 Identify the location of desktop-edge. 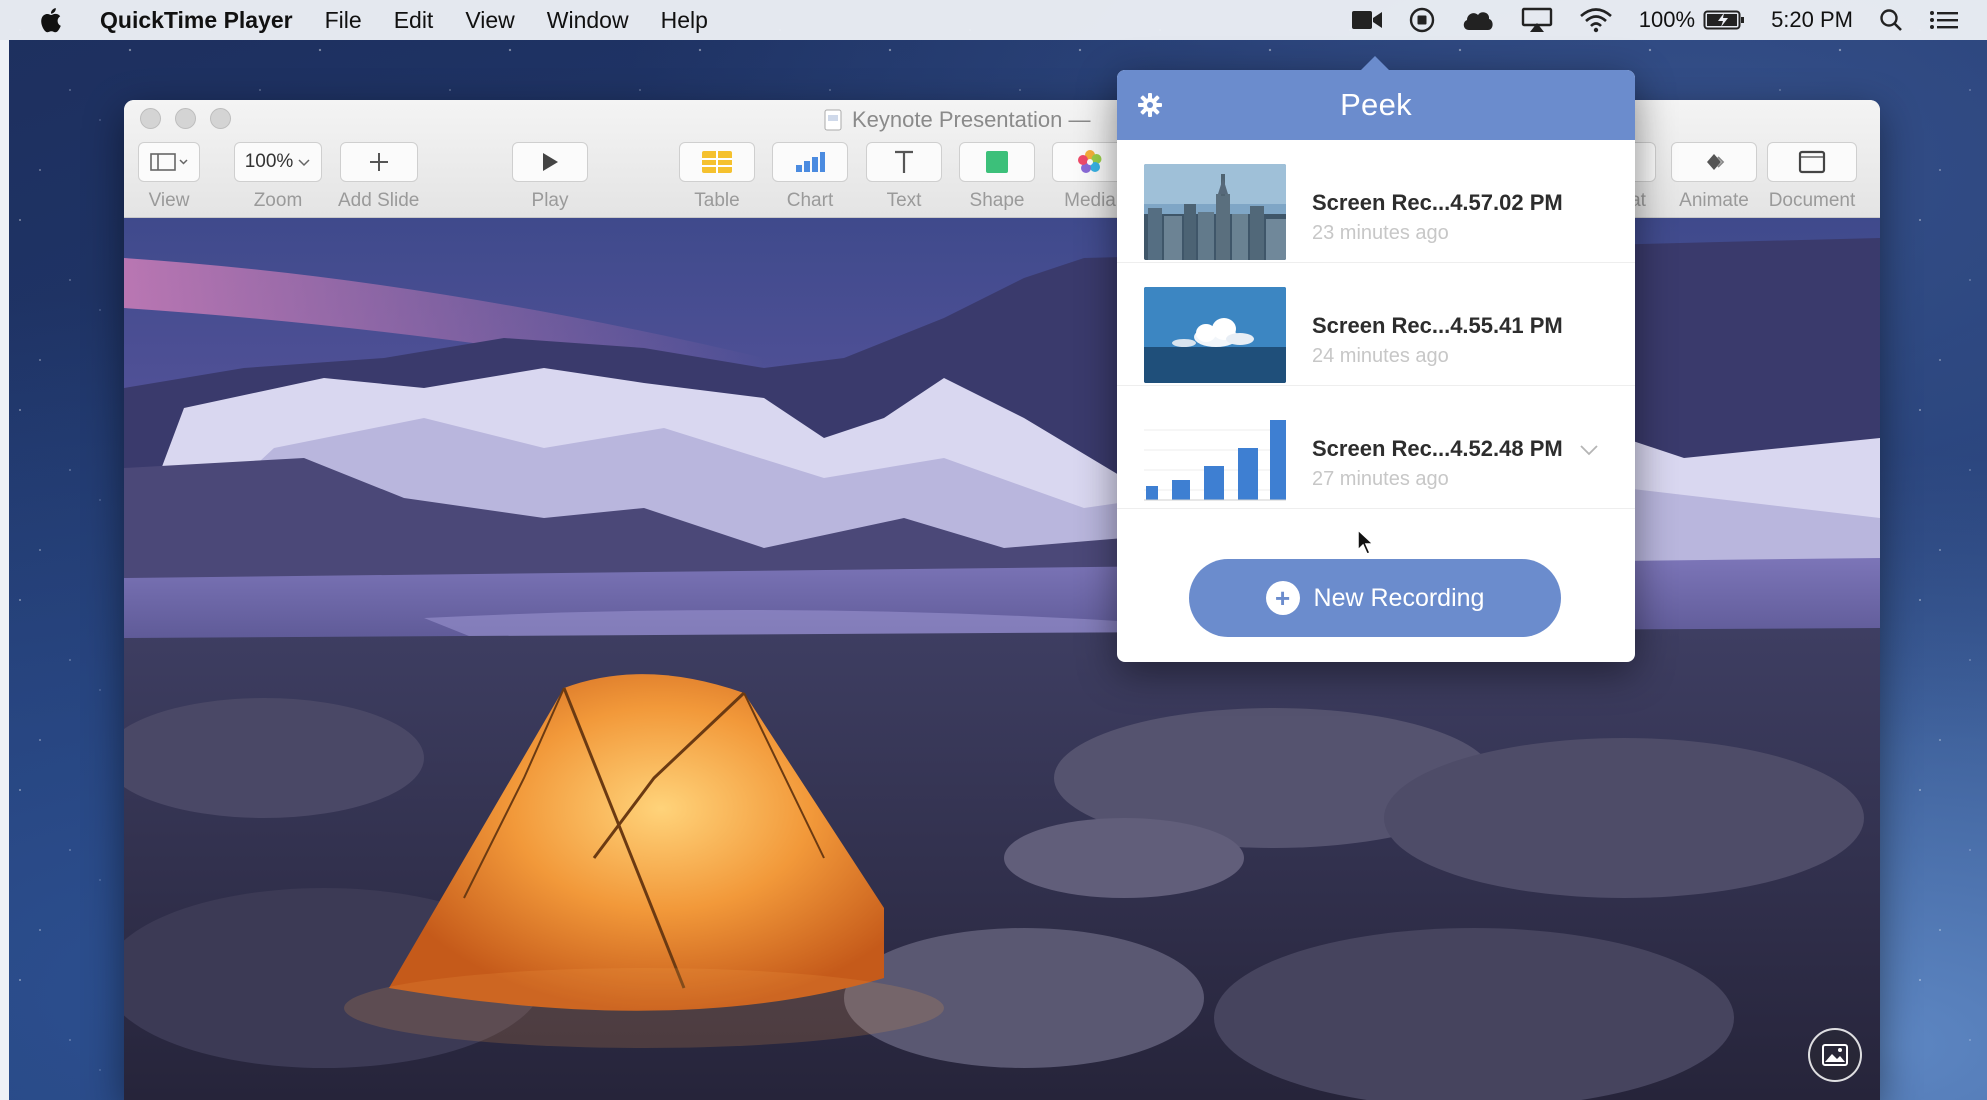
(4, 570).